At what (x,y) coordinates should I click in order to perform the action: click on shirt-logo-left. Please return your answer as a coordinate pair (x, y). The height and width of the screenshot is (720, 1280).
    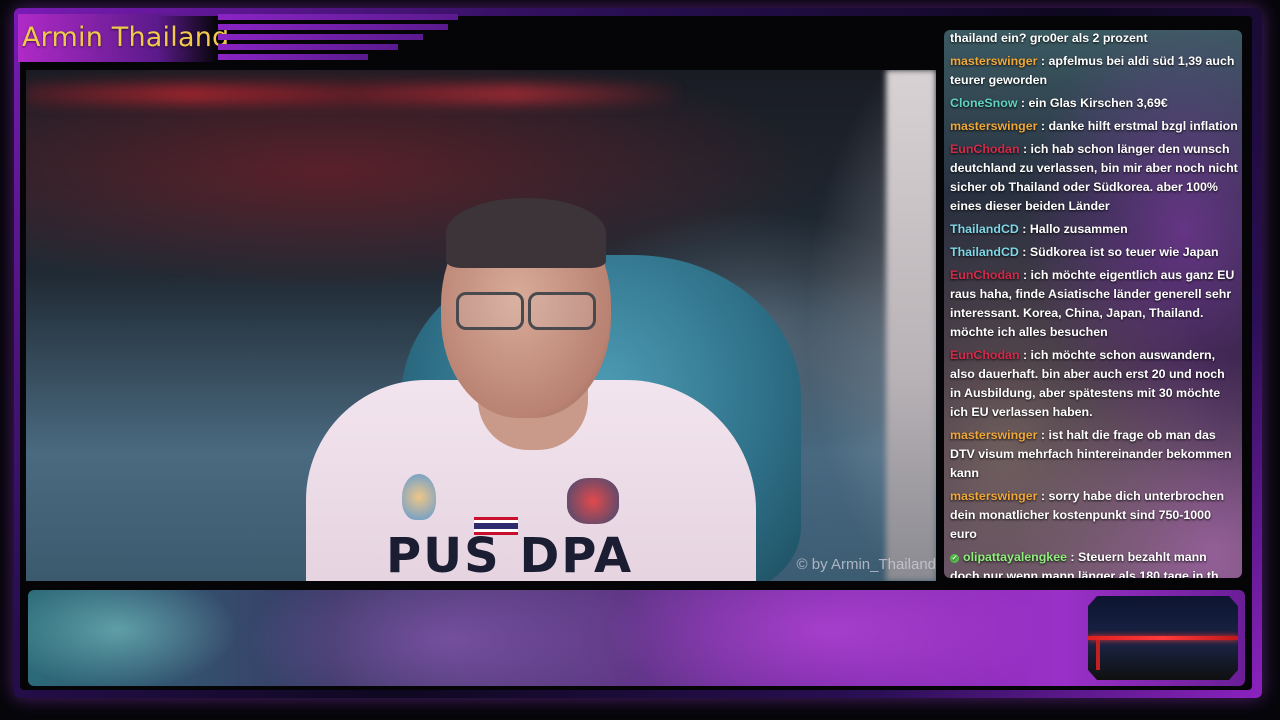
    Looking at the image, I should click on (419, 497).